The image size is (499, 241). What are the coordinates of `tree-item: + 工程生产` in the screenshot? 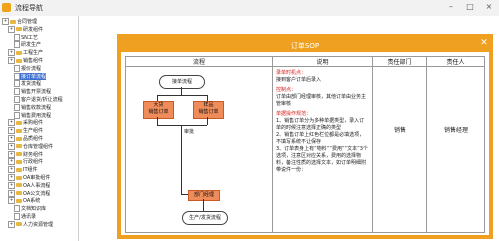 It's located at (25, 53).